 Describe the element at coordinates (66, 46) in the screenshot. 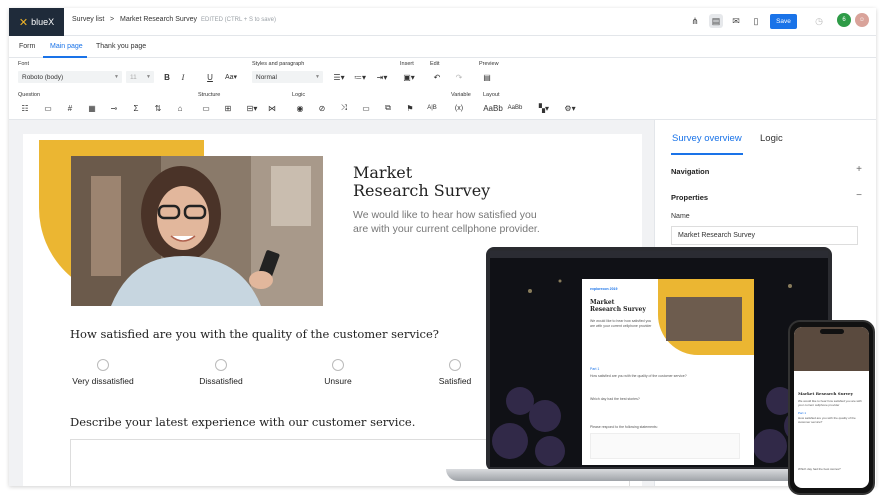

I see `tab-main-page: Main page` at that location.